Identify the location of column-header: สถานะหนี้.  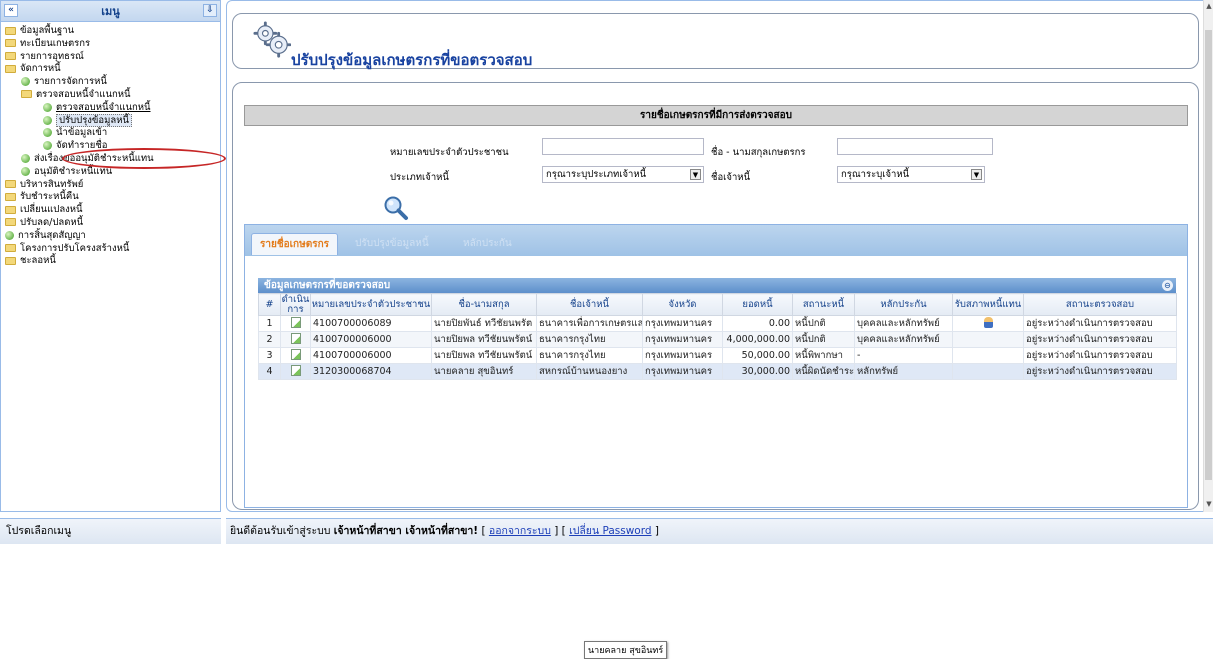
(823, 304).